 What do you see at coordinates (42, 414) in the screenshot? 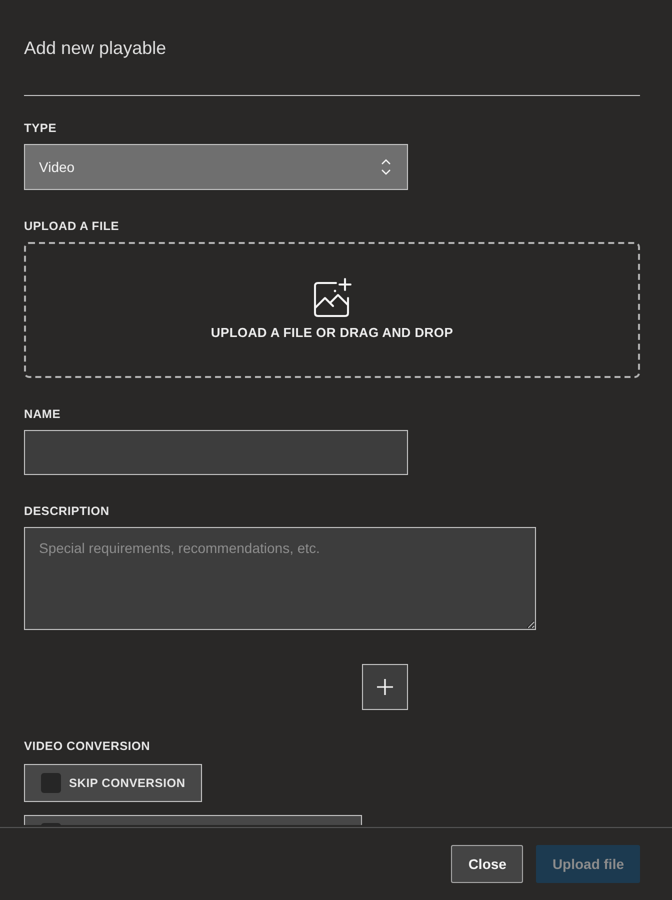
I see `name-label: NAME` at bounding box center [42, 414].